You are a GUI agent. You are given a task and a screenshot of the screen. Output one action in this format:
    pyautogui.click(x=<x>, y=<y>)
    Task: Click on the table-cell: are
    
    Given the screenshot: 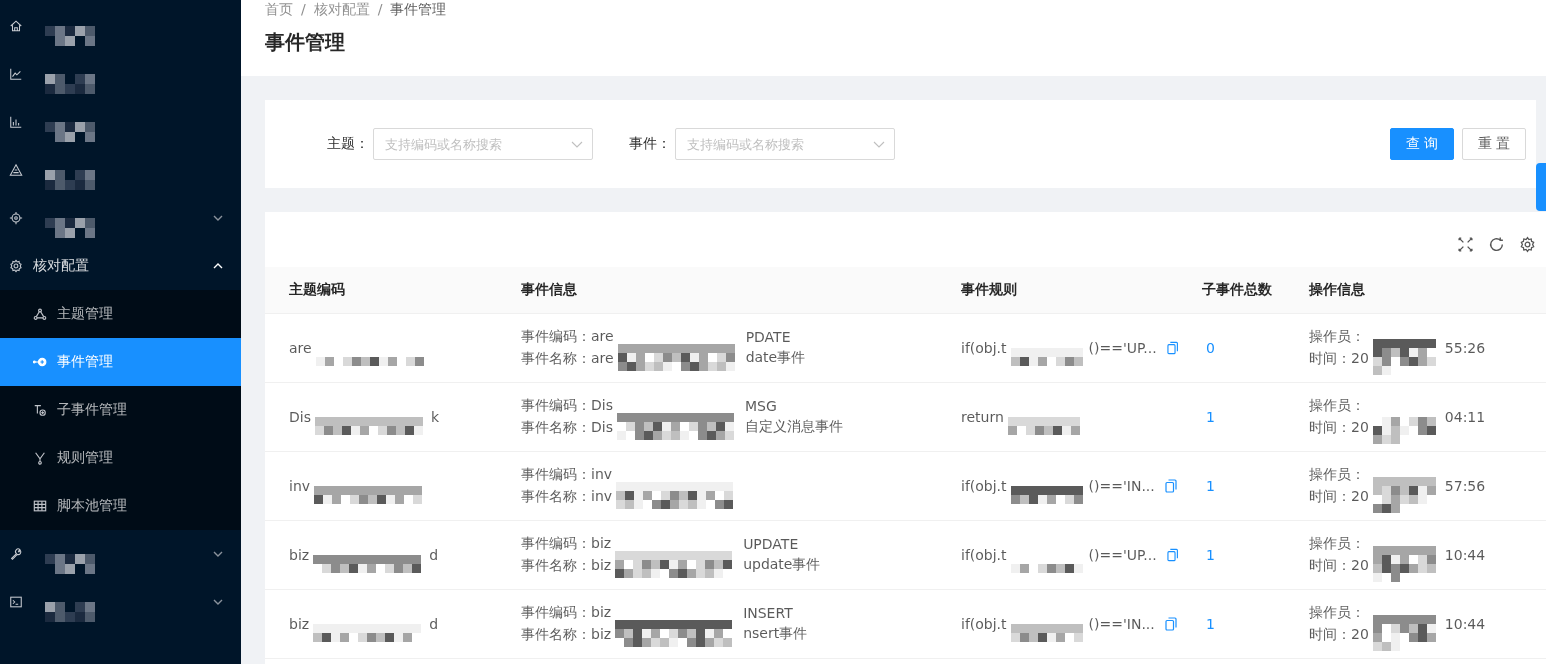 What is the action you would take?
    pyautogui.click(x=300, y=348)
    